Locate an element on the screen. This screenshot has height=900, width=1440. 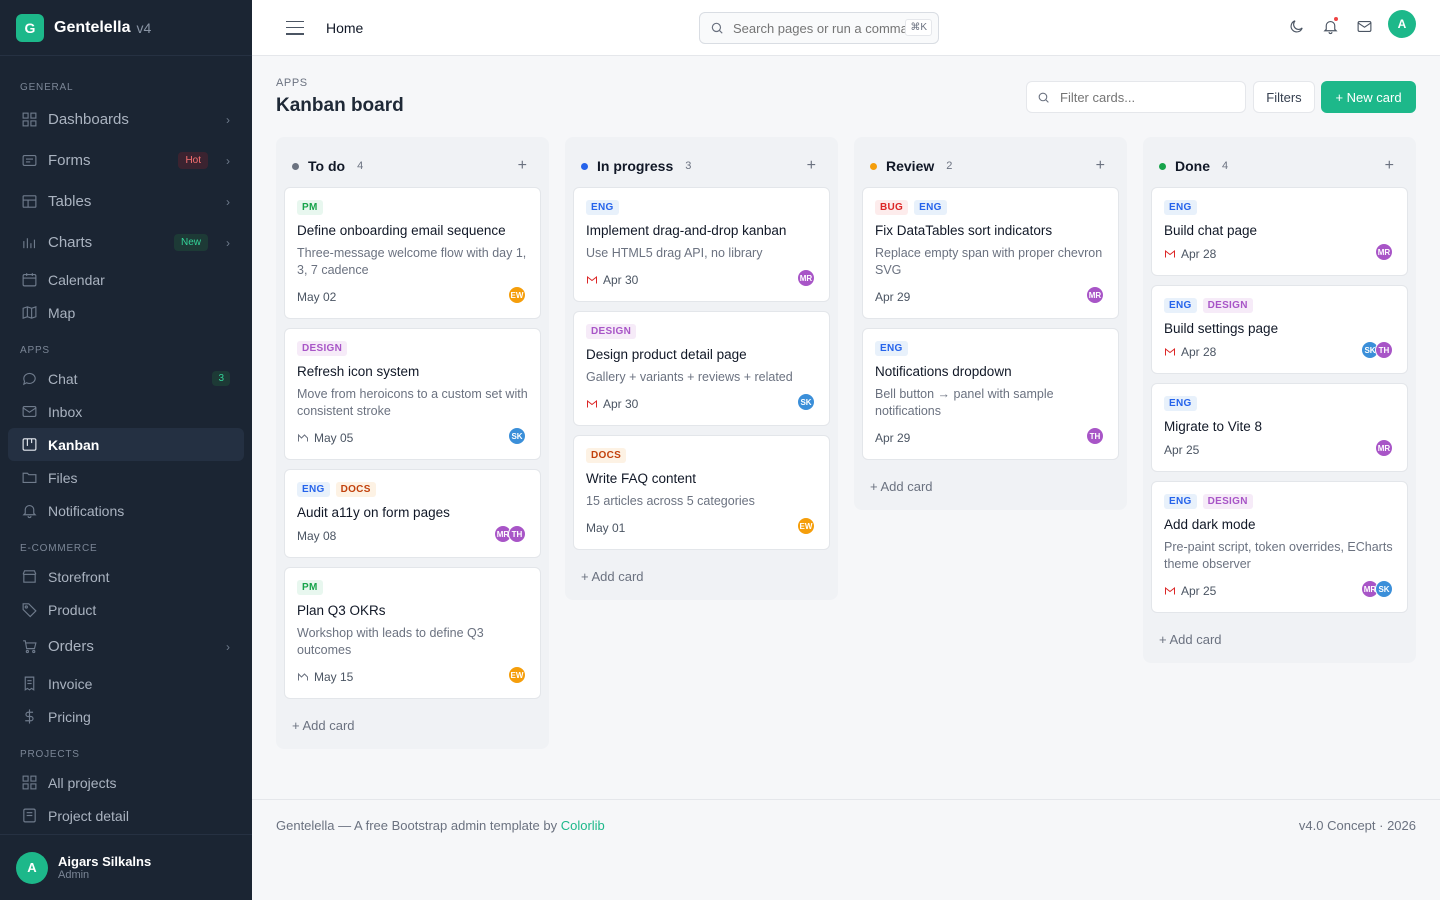
sidebar-item-tables: Tables › is located at coordinates (126, 201).